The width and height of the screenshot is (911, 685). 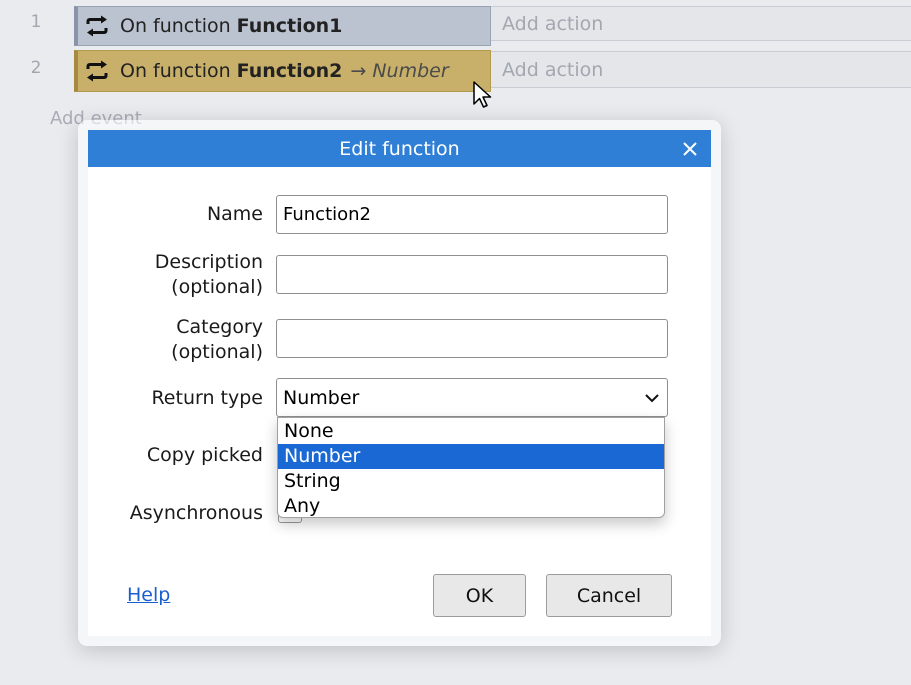 I want to click on category-label: Category (optional), so click(x=217, y=340).